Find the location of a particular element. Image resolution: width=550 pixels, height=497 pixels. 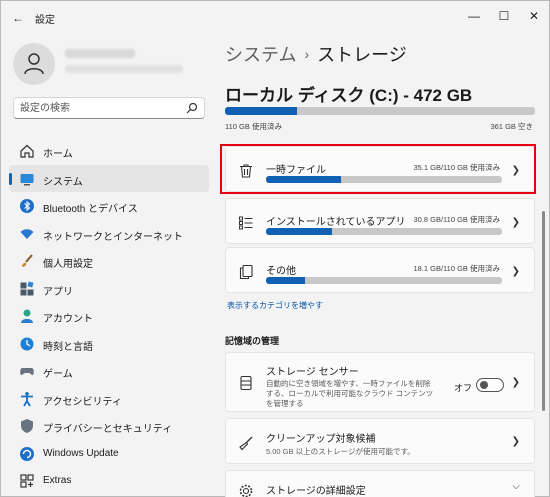

category-card-other: その他 18.1 GB/110 GB 使用済み ❯ is located at coordinates (380, 270).